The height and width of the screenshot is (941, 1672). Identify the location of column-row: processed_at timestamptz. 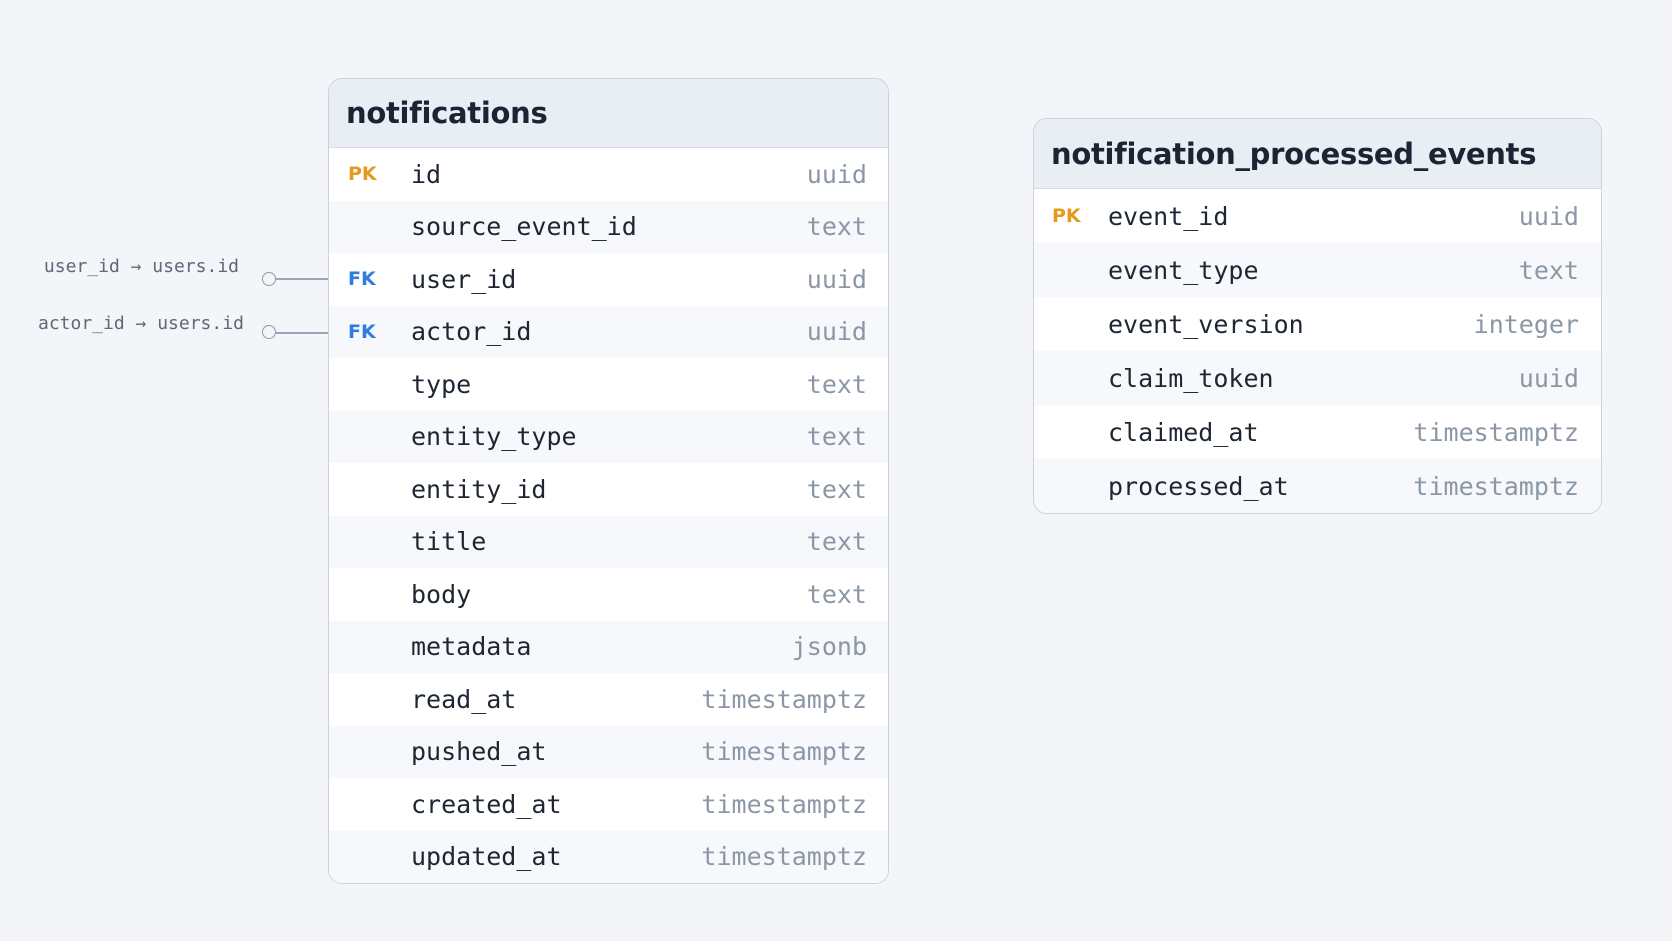
(1317, 486).